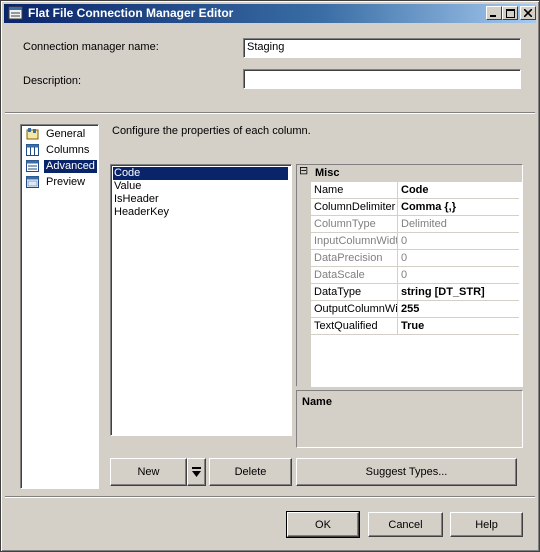 The width and height of the screenshot is (540, 552). I want to click on property-key: DataType, so click(354, 292).